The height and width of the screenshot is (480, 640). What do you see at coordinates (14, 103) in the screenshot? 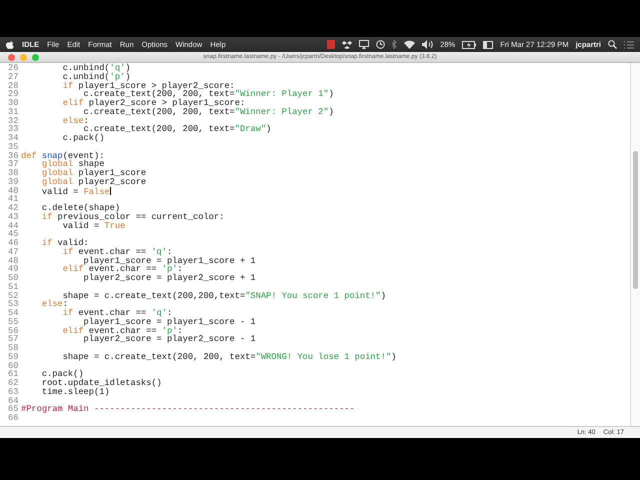
I see `line-number: 30` at bounding box center [14, 103].